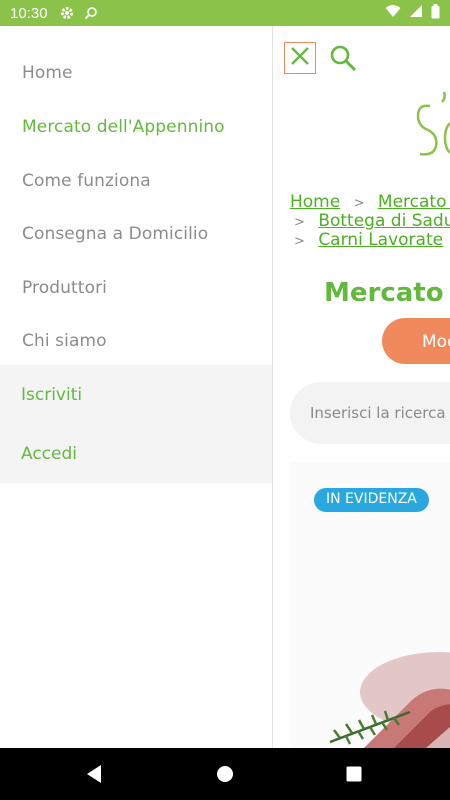 The width and height of the screenshot is (450, 800). What do you see at coordinates (370, 413) in the screenshot?
I see `search-input: Inserisci la ricerca` at bounding box center [370, 413].